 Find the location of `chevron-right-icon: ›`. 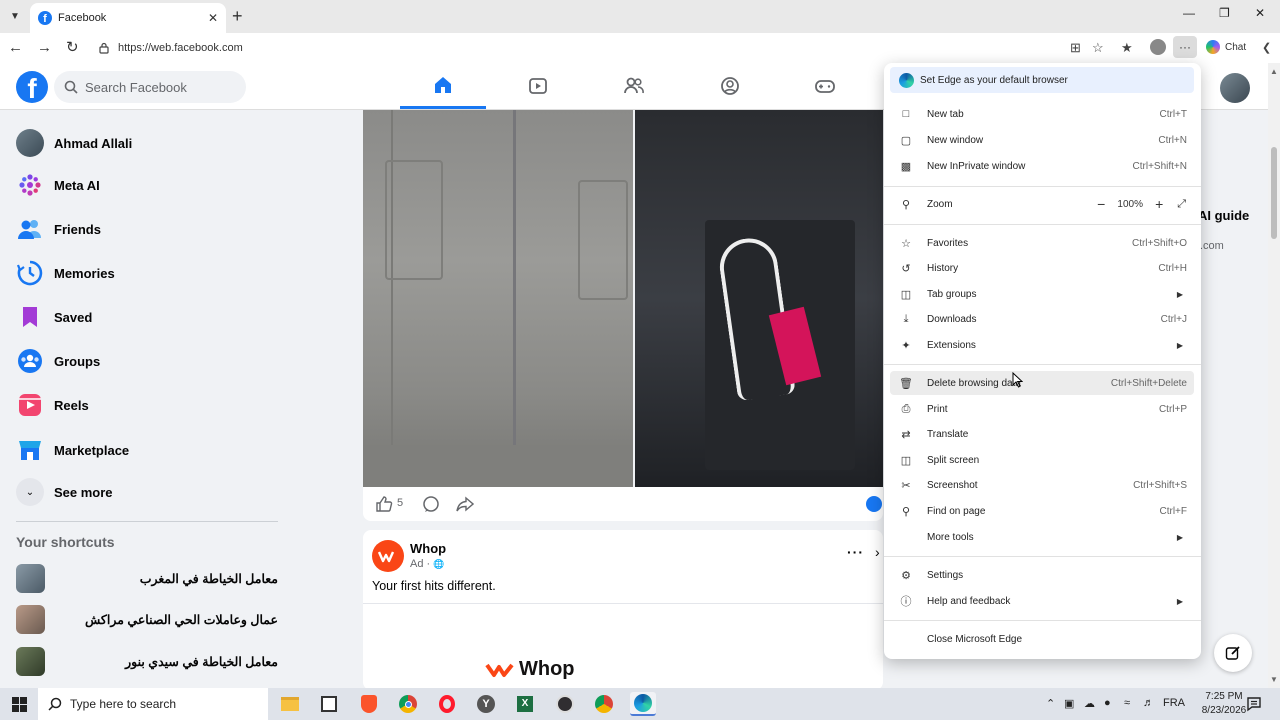

chevron-right-icon: › is located at coordinates (877, 552).